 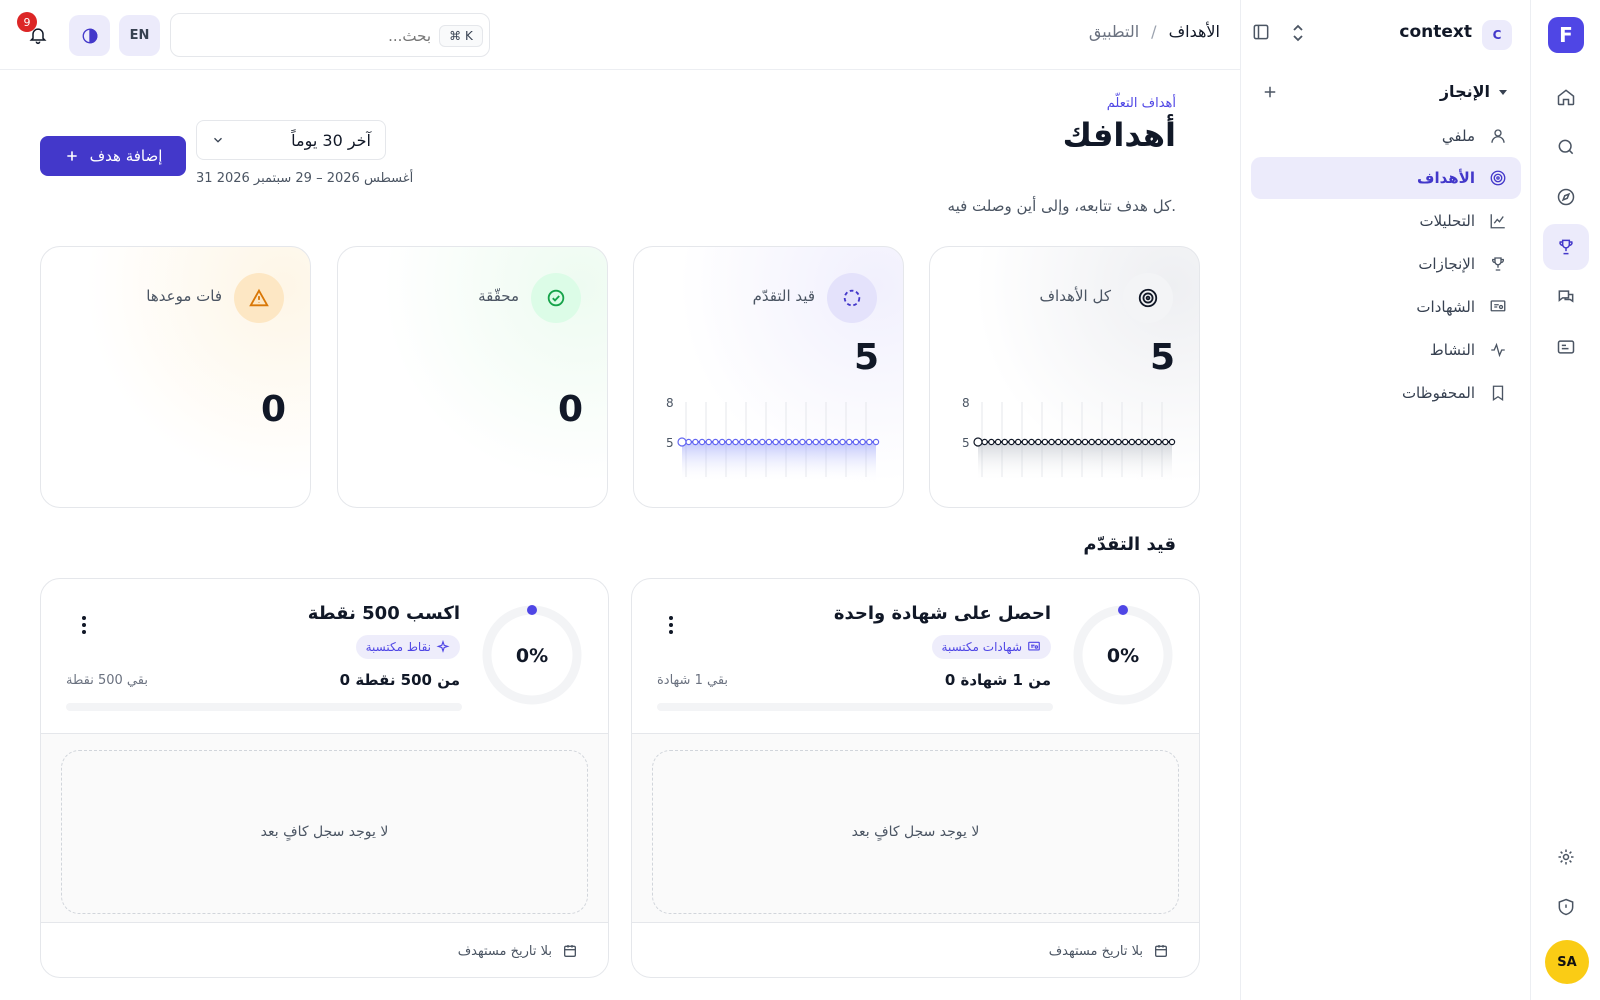 I want to click on rail-security-button, so click(x=1566, y=907).